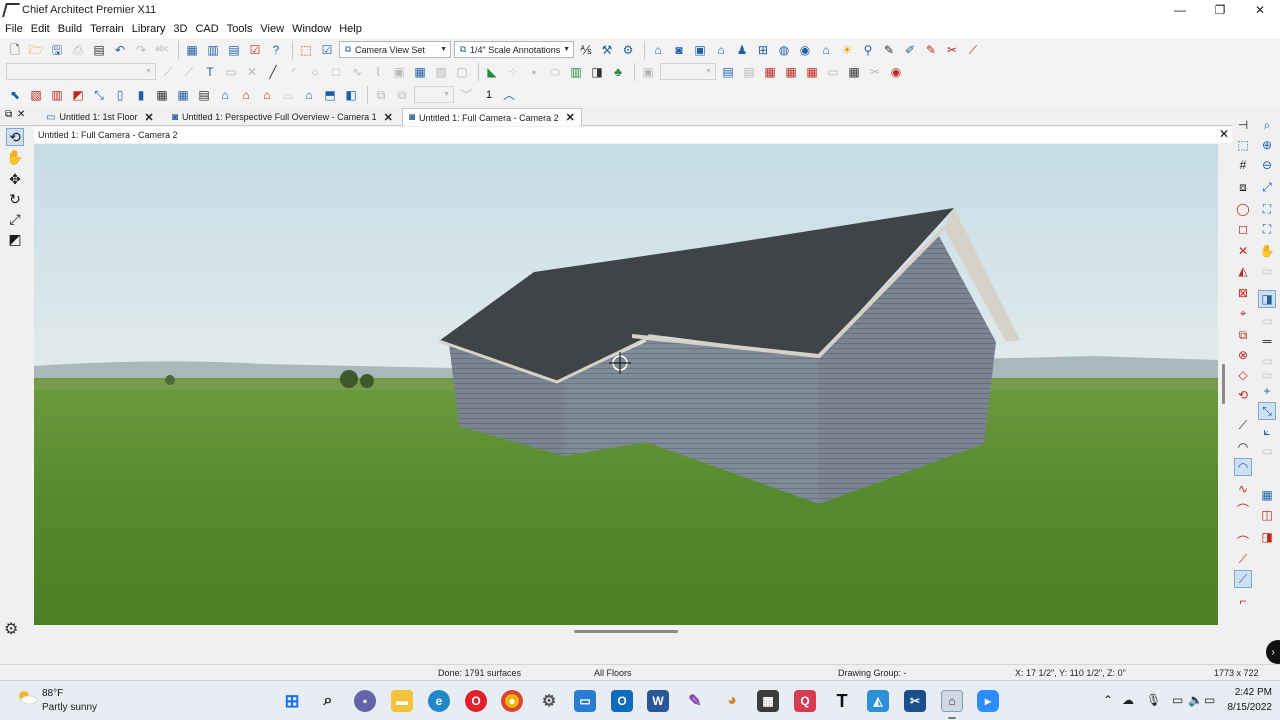 This screenshot has width=1280, height=720. What do you see at coordinates (351, 95) in the screenshot?
I see `box-icon: ◧` at bounding box center [351, 95].